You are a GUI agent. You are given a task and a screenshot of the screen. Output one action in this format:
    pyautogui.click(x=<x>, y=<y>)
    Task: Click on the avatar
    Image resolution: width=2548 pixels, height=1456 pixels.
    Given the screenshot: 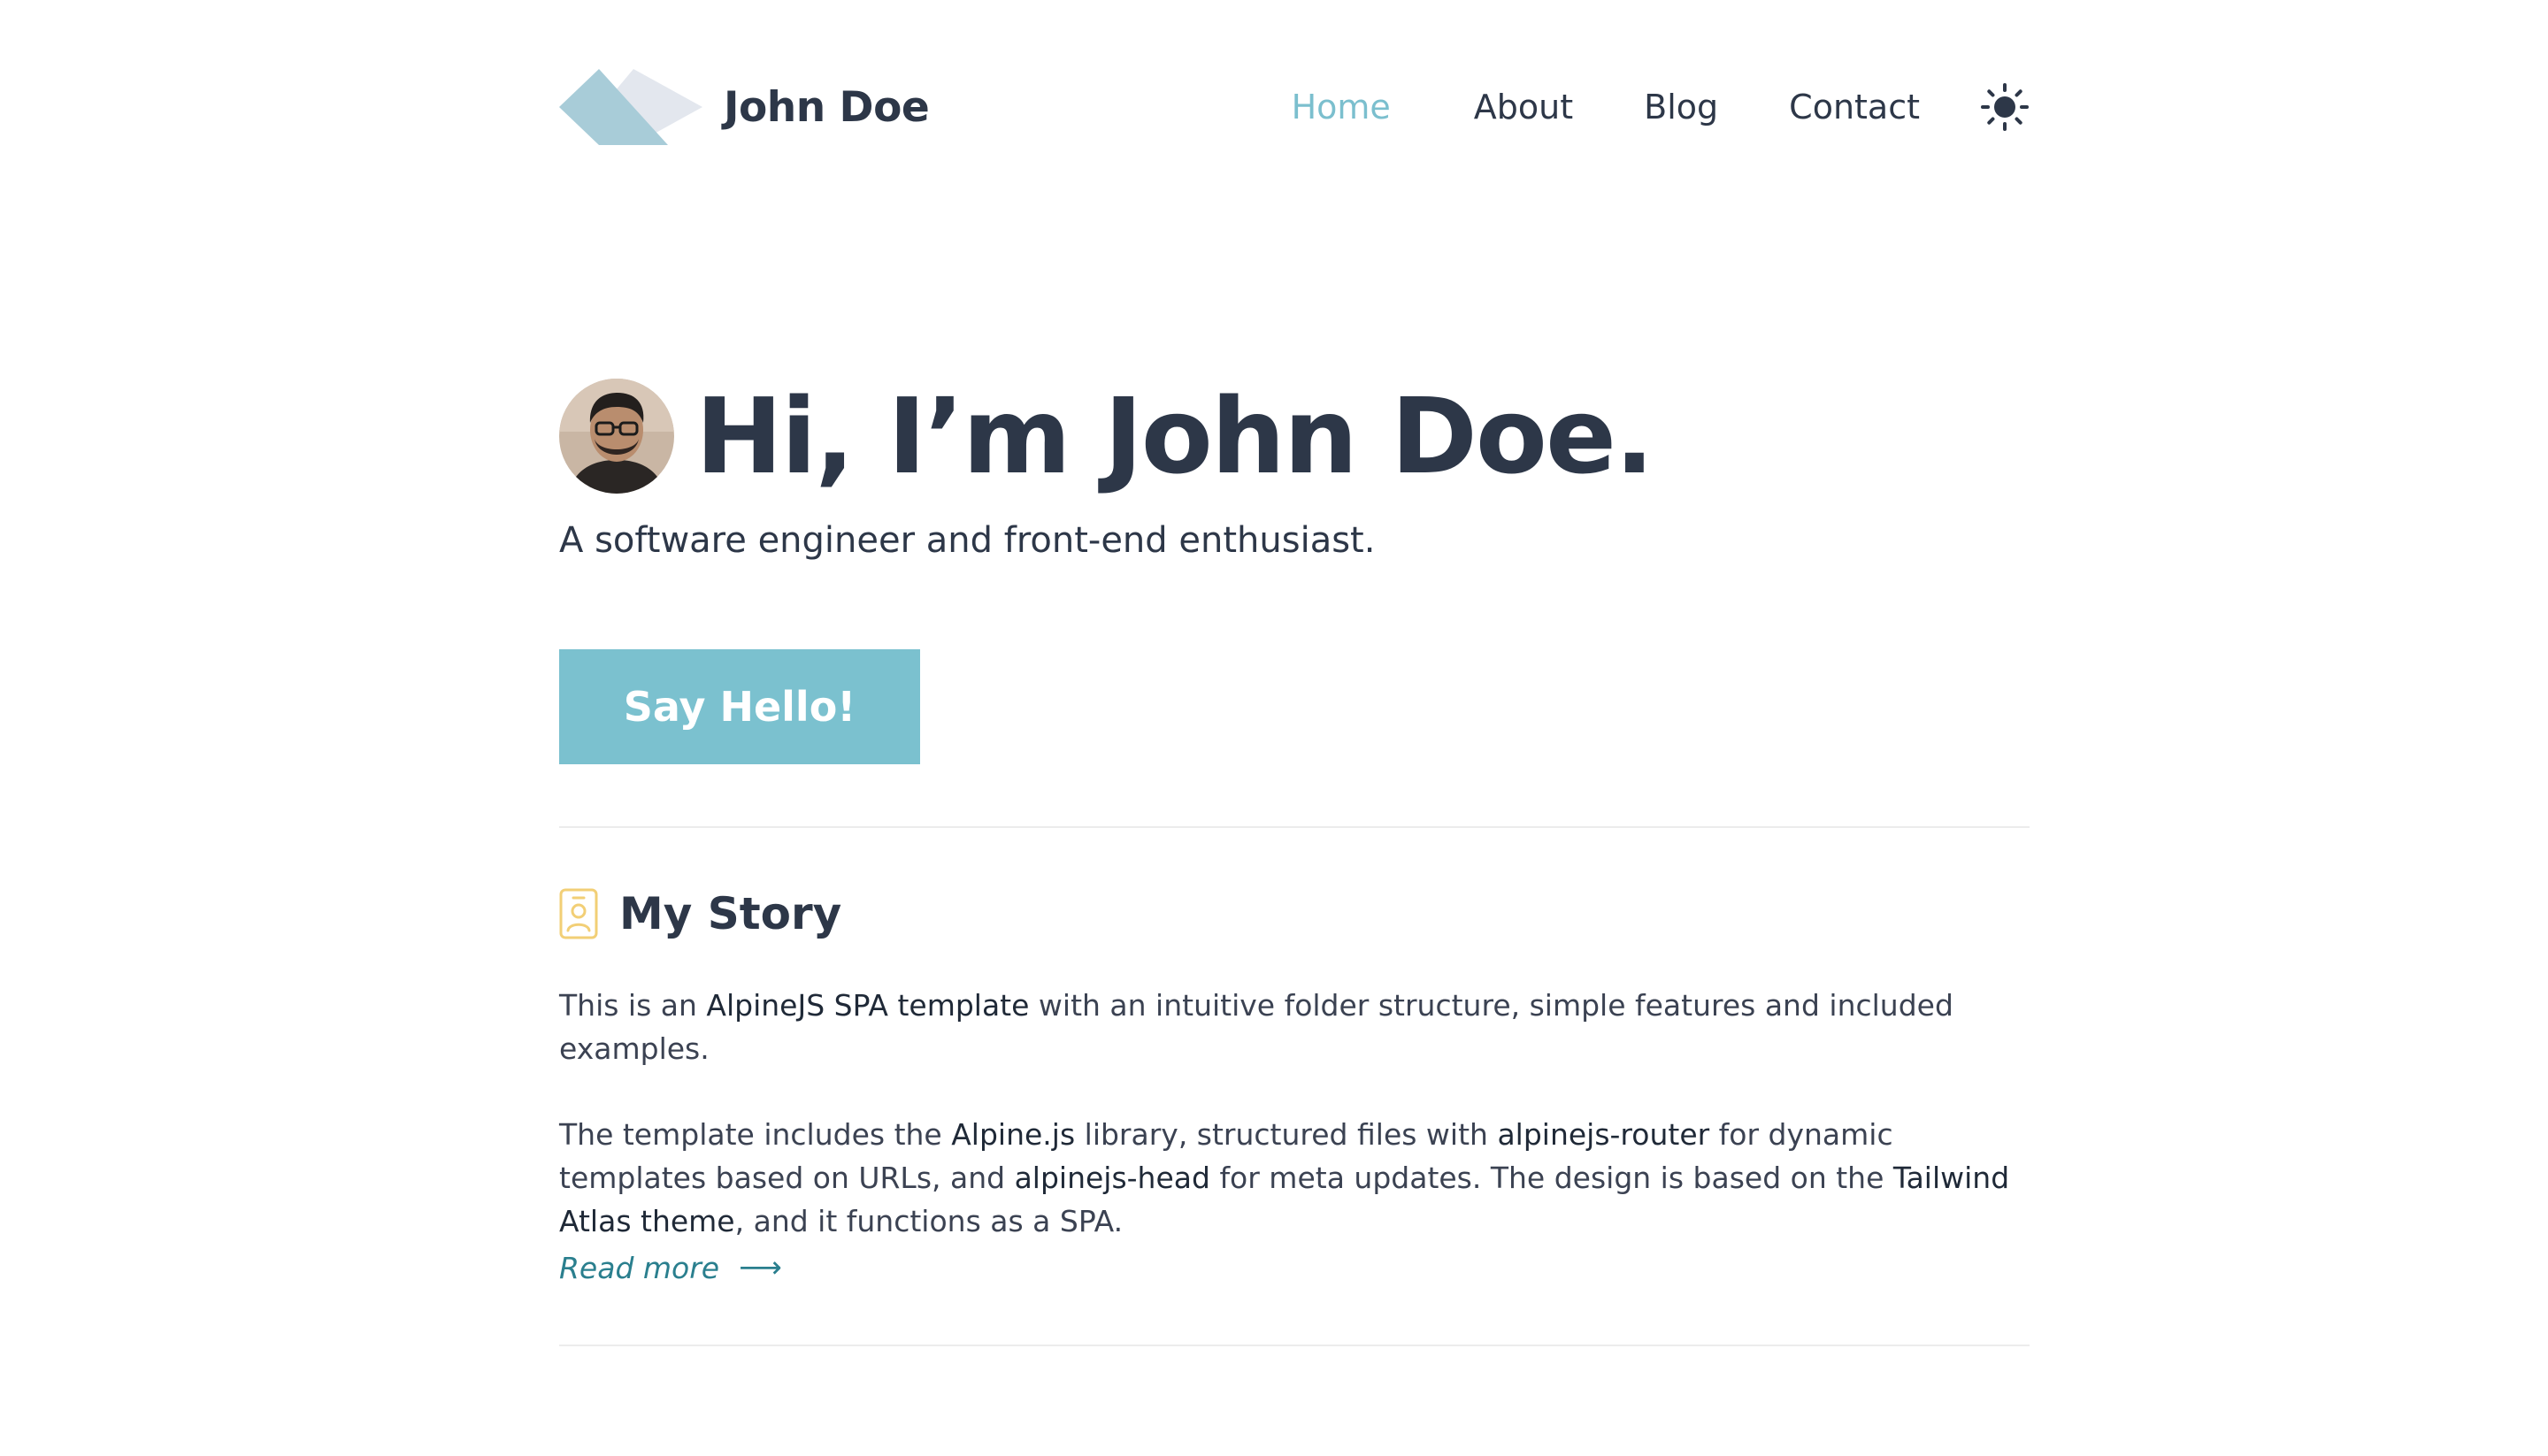 What is the action you would take?
    pyautogui.click(x=616, y=436)
    